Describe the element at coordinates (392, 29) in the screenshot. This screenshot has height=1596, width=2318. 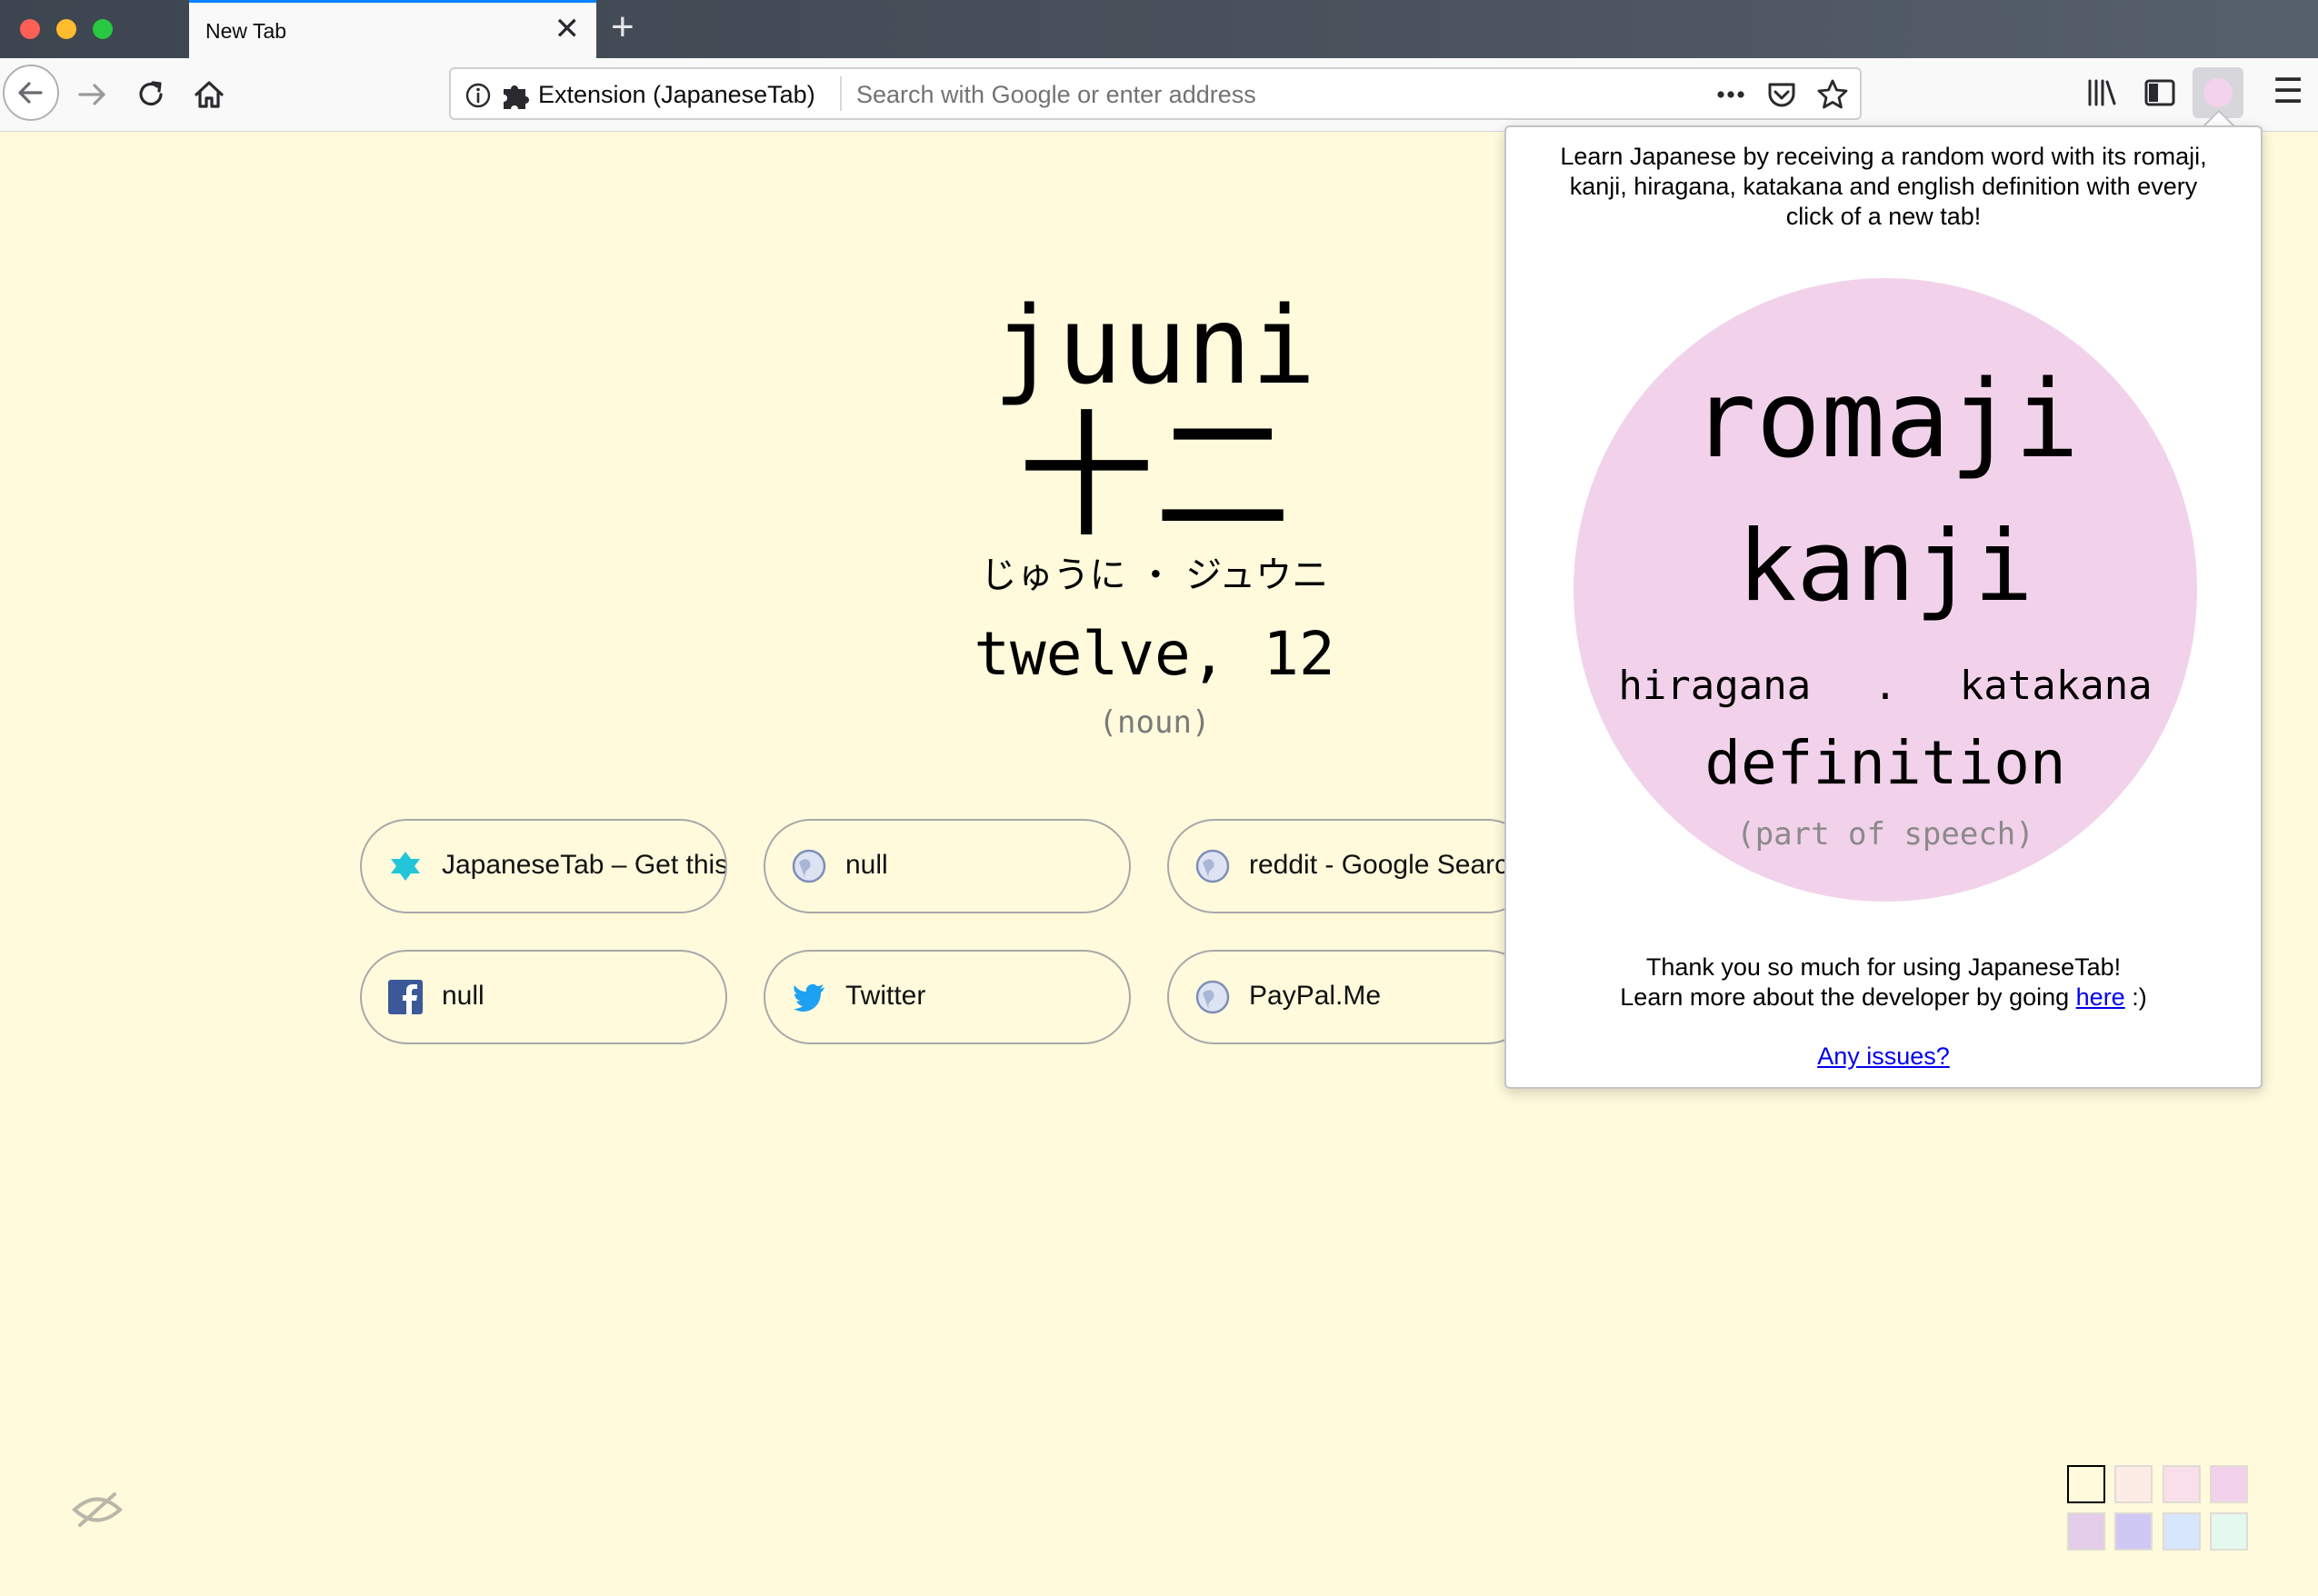
I see `tab-new-tab: New Tab ✕` at that location.